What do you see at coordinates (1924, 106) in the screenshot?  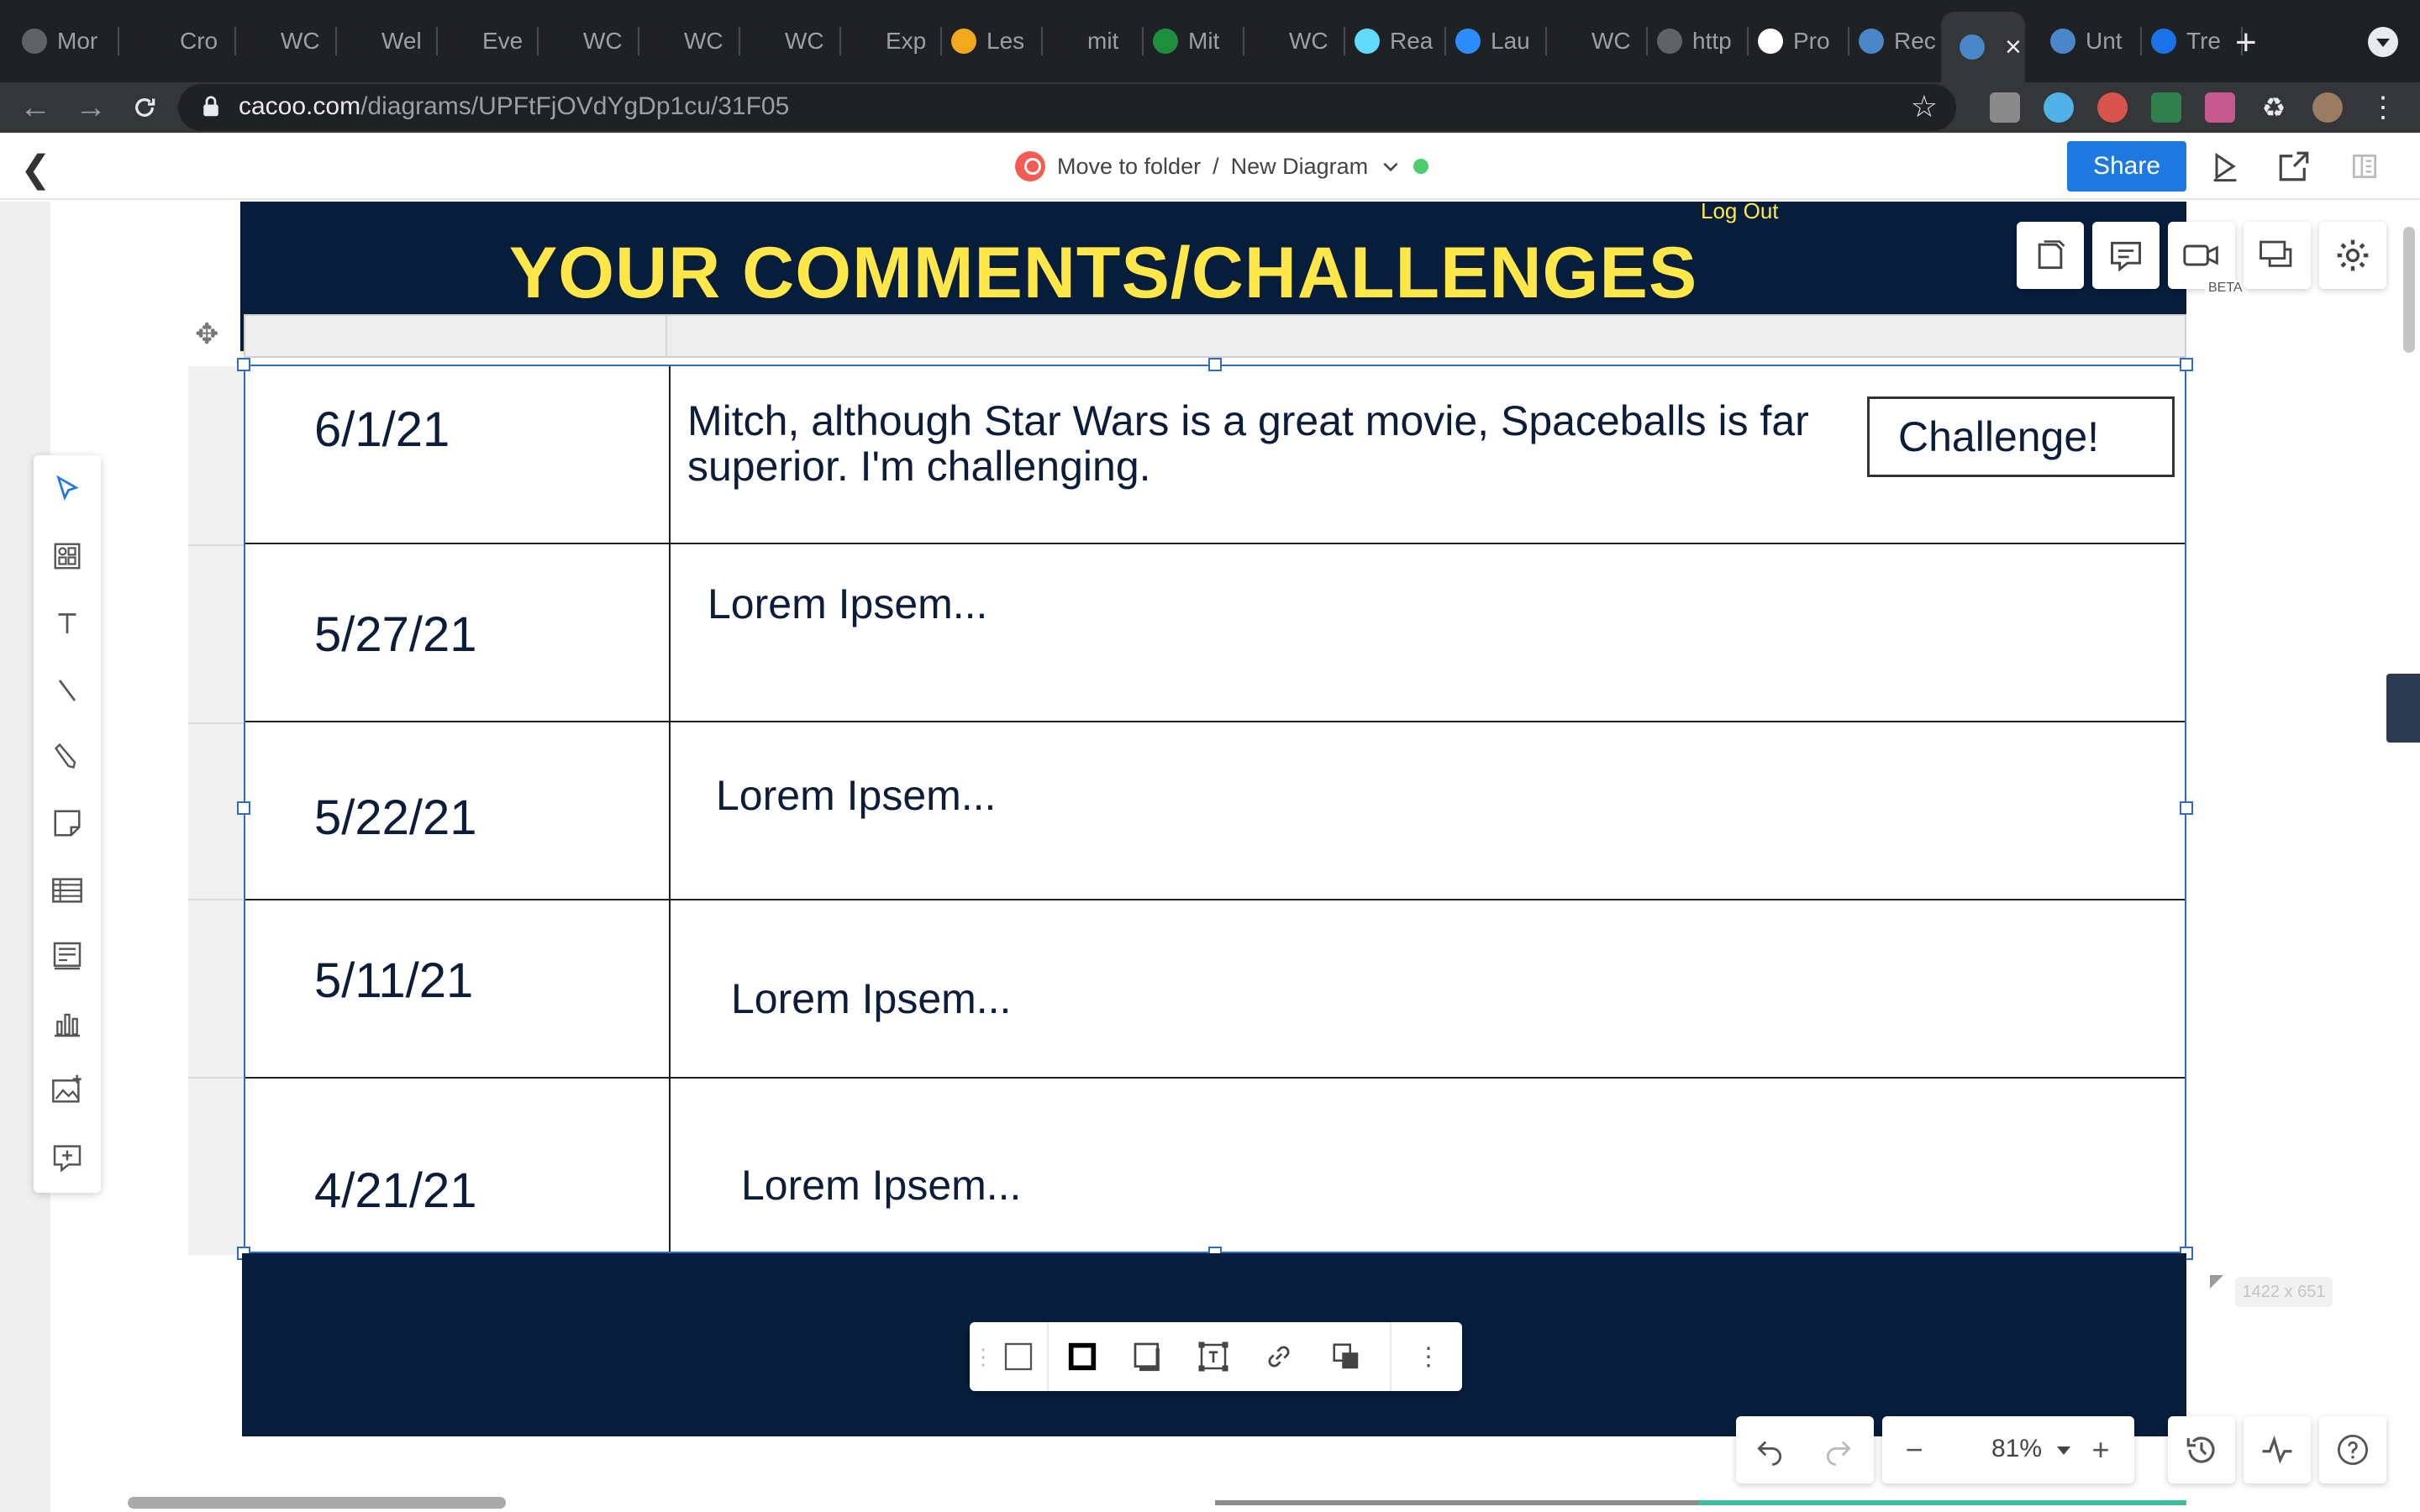 I see `bookmark-star-icon: ☆` at bounding box center [1924, 106].